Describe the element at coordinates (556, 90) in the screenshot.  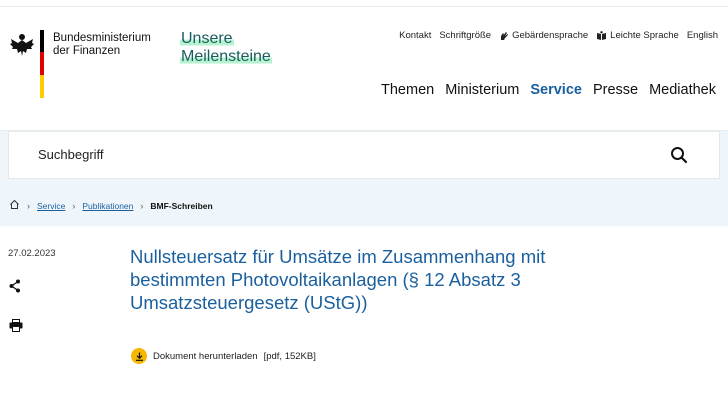
I see `nav-service: Service` at that location.